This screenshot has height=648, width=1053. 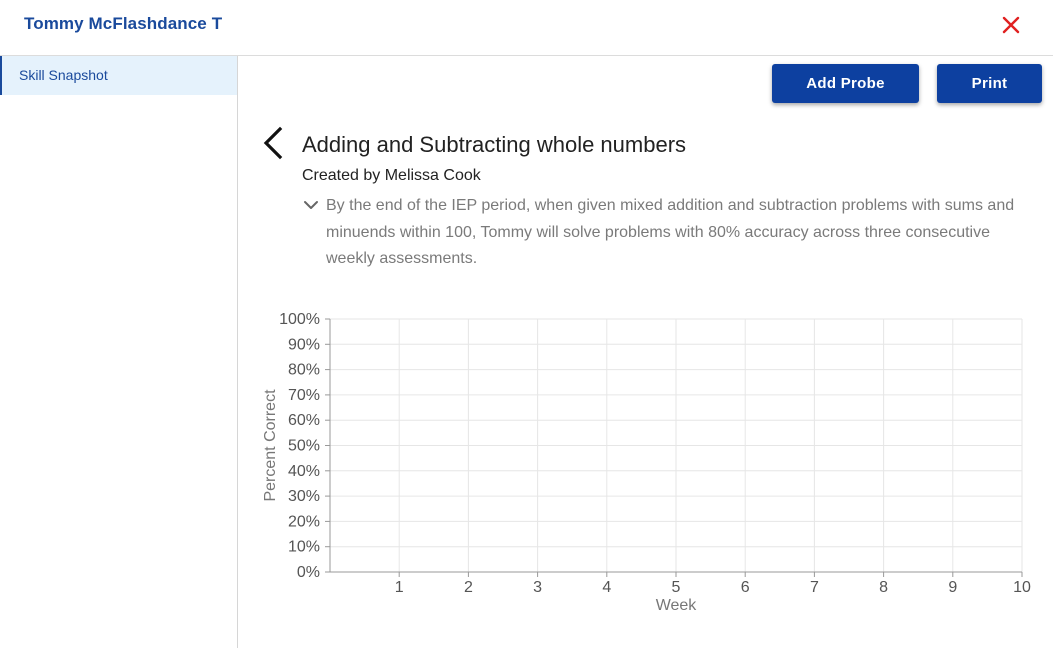 I want to click on sidebar-item-skill-snapshot: Skill Snapshot, so click(x=118, y=75).